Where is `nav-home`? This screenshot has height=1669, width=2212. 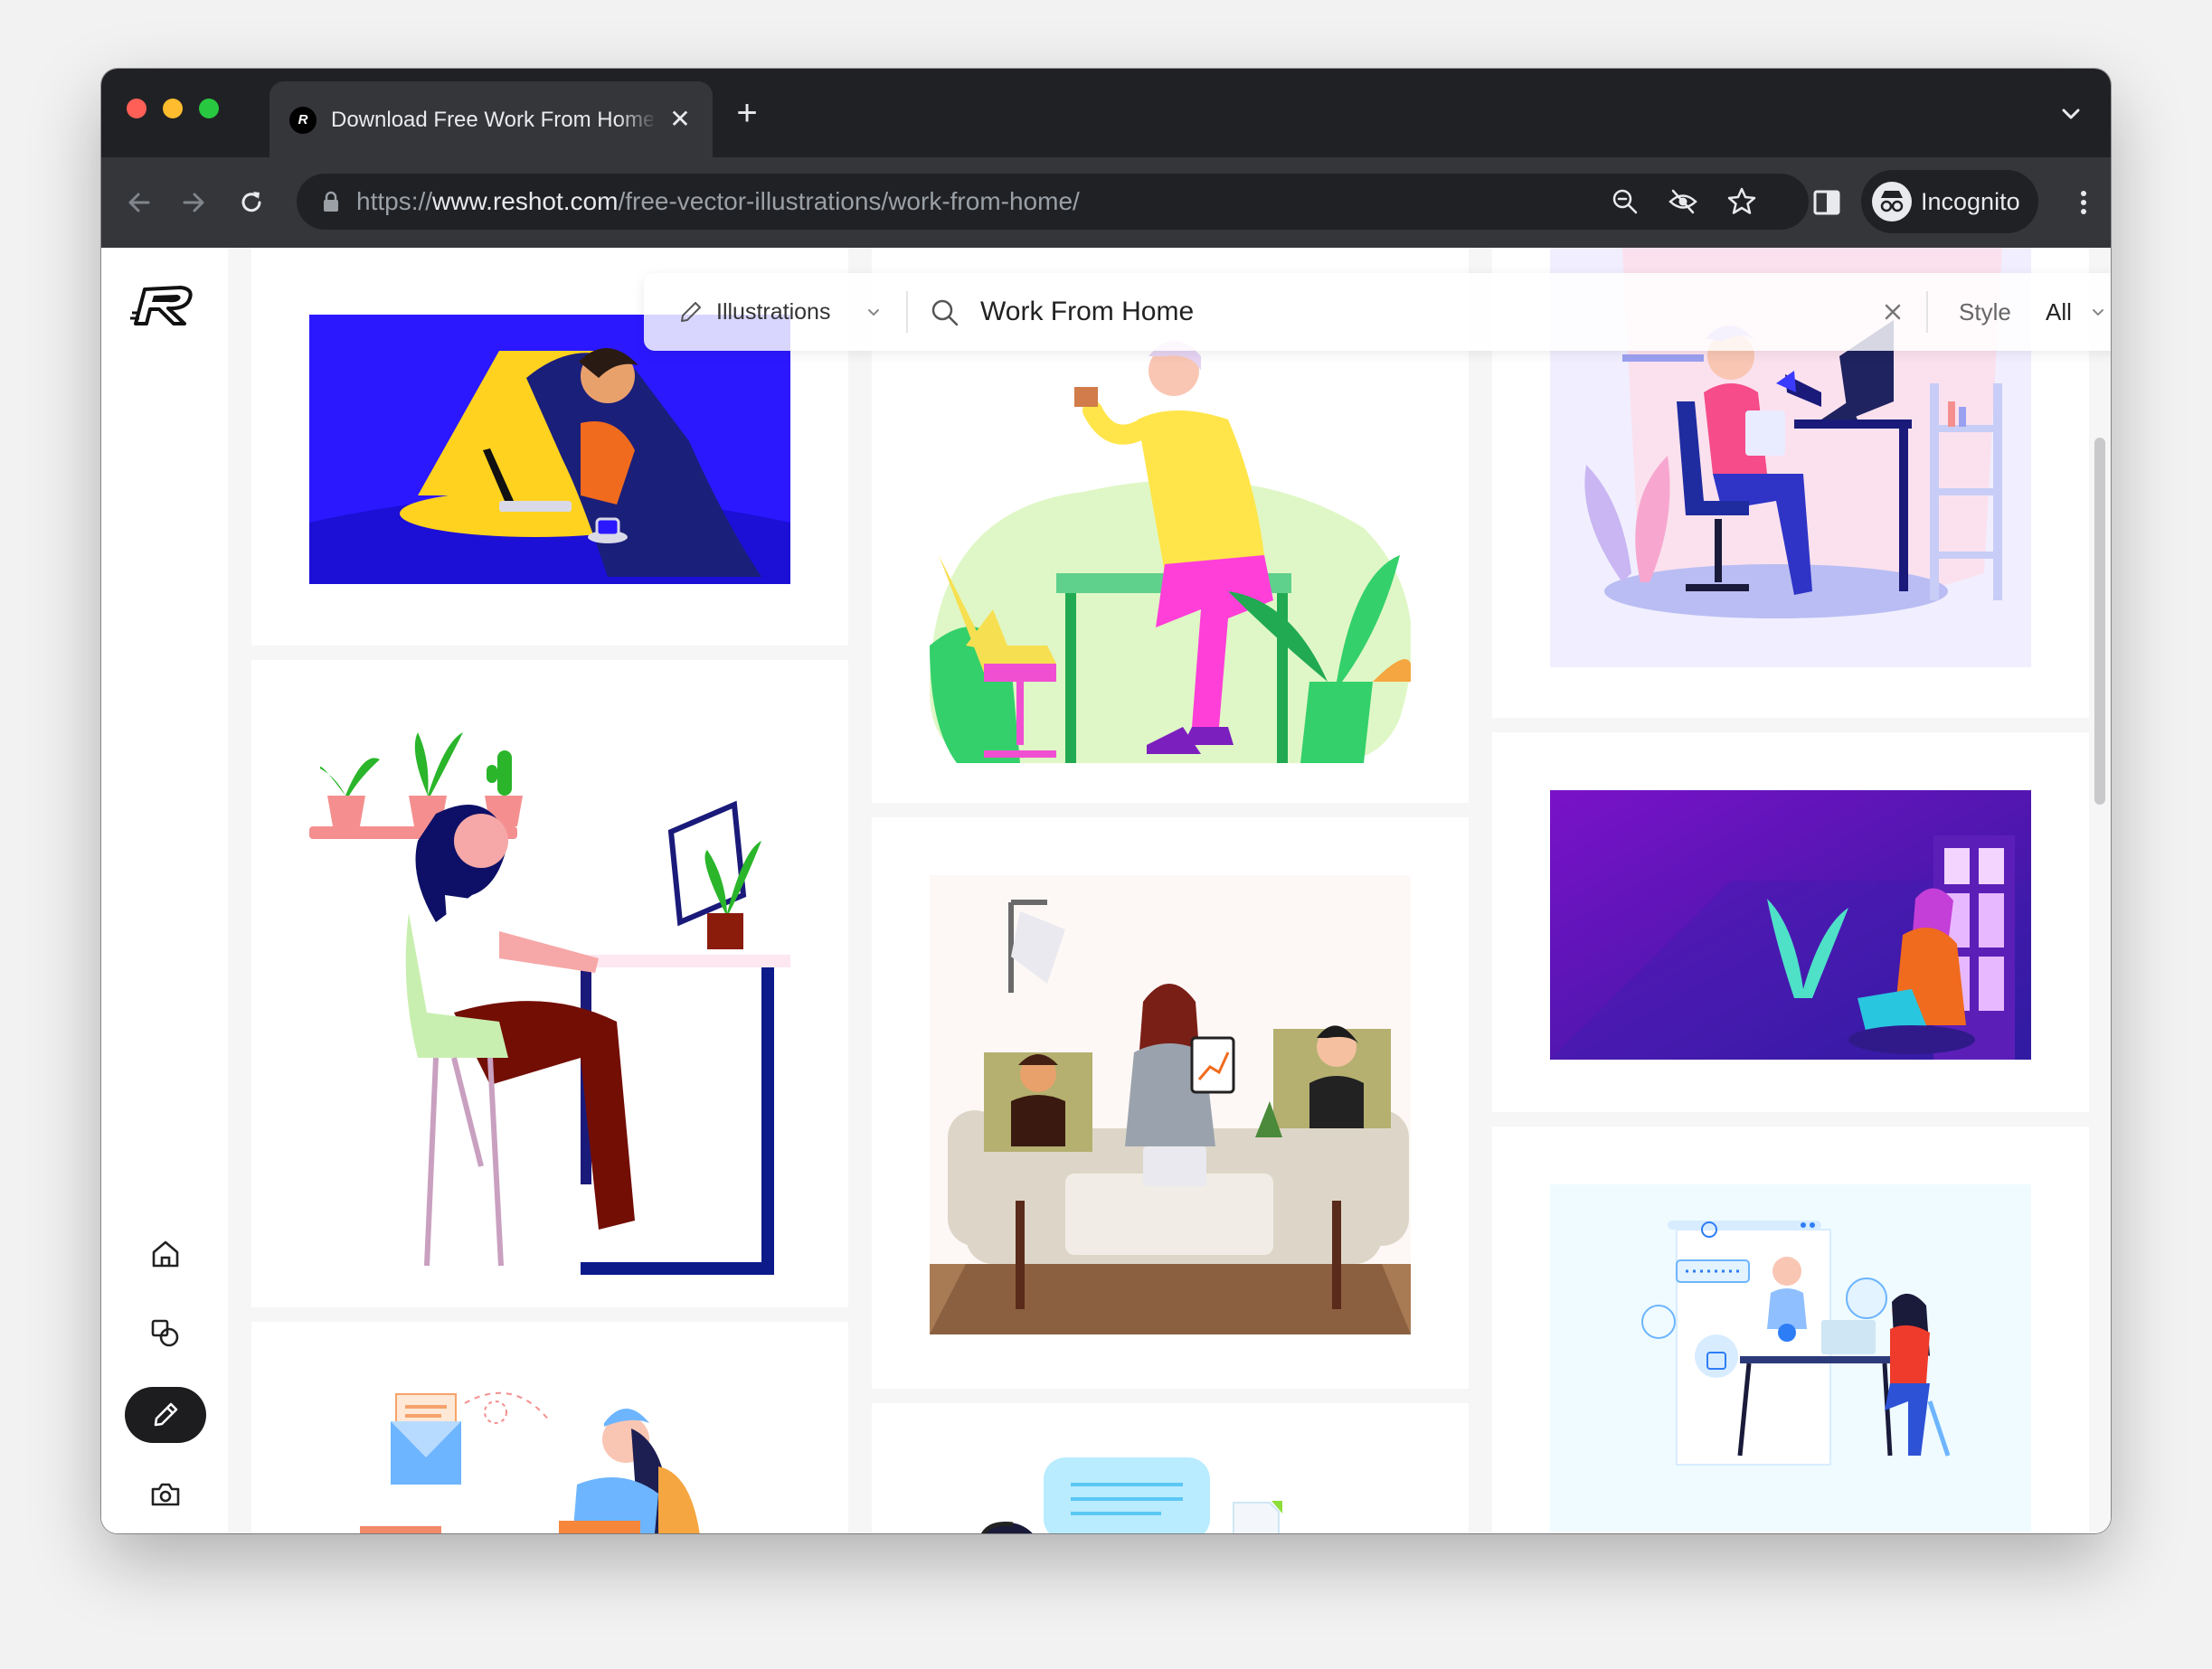 nav-home is located at coordinates (165, 1254).